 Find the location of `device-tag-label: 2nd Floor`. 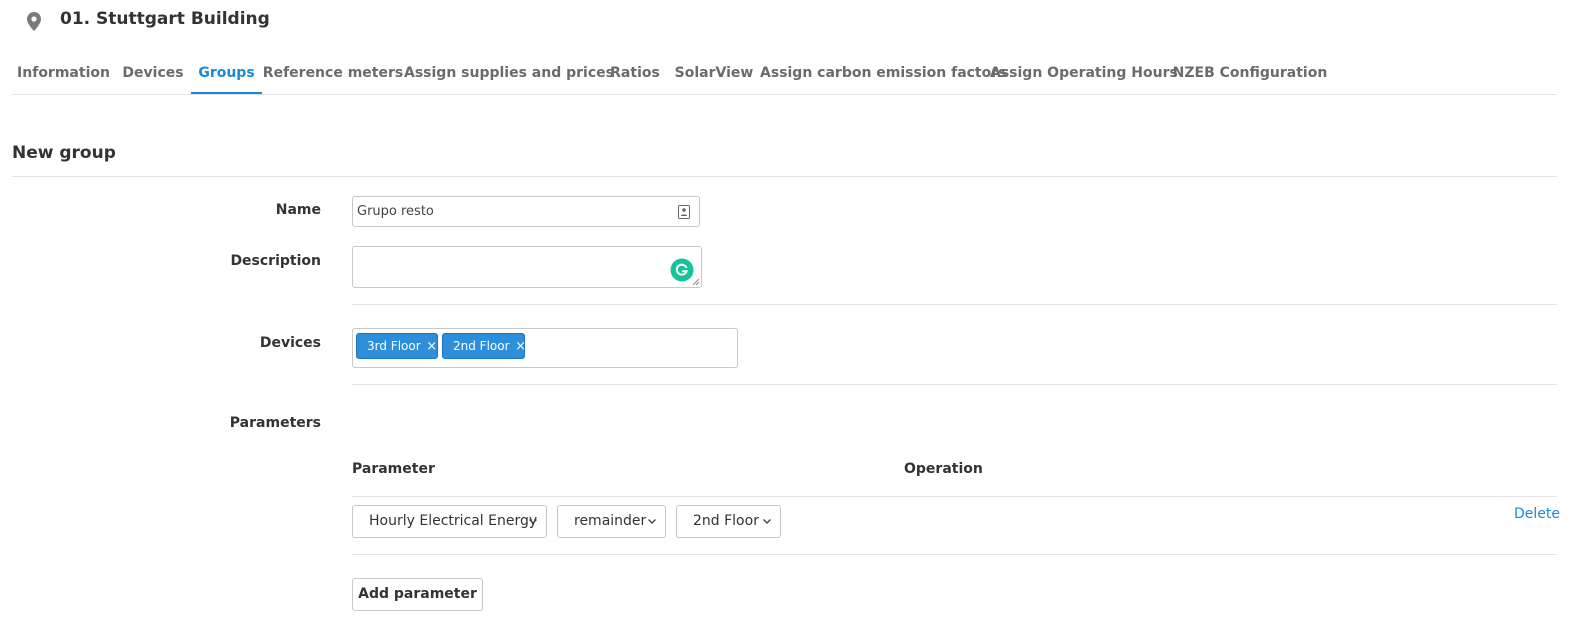

device-tag-label: 2nd Floor is located at coordinates (481, 346).